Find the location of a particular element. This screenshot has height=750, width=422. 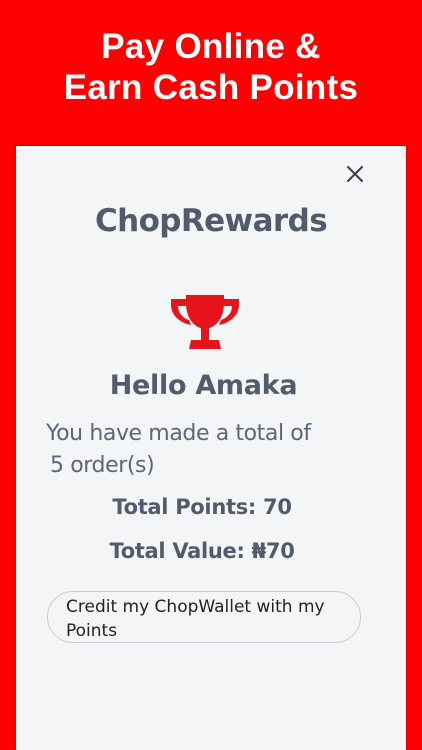

orders-summary-line1: You have made a total of is located at coordinates (178, 433).